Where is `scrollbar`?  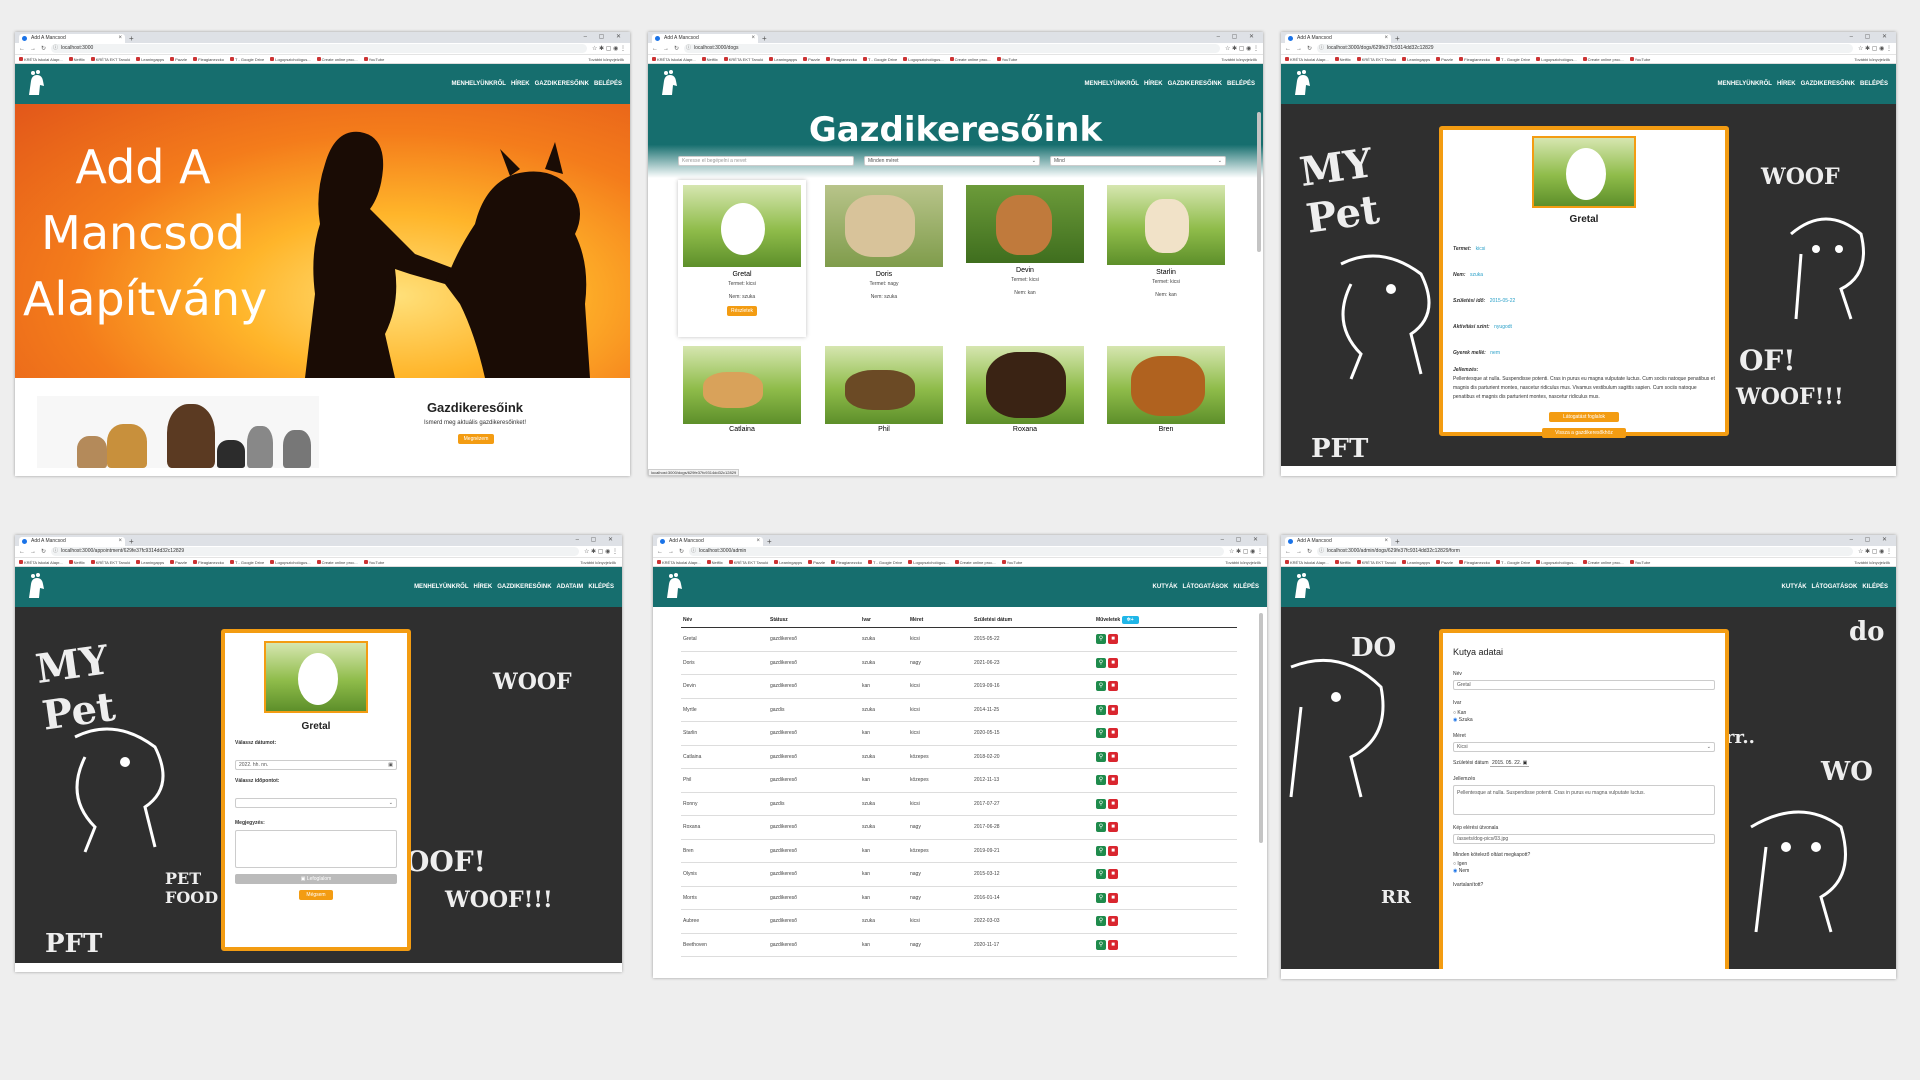
scrollbar is located at coordinates (1261, 728).